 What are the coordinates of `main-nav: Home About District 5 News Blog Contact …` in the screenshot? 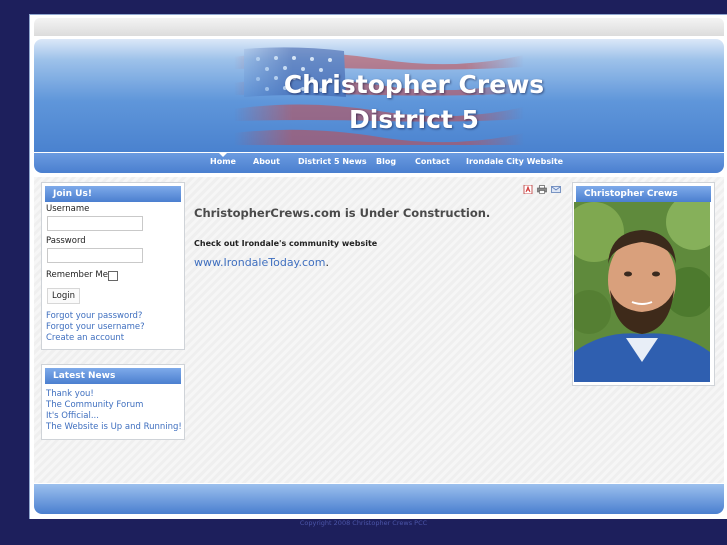 It's located at (379, 163).